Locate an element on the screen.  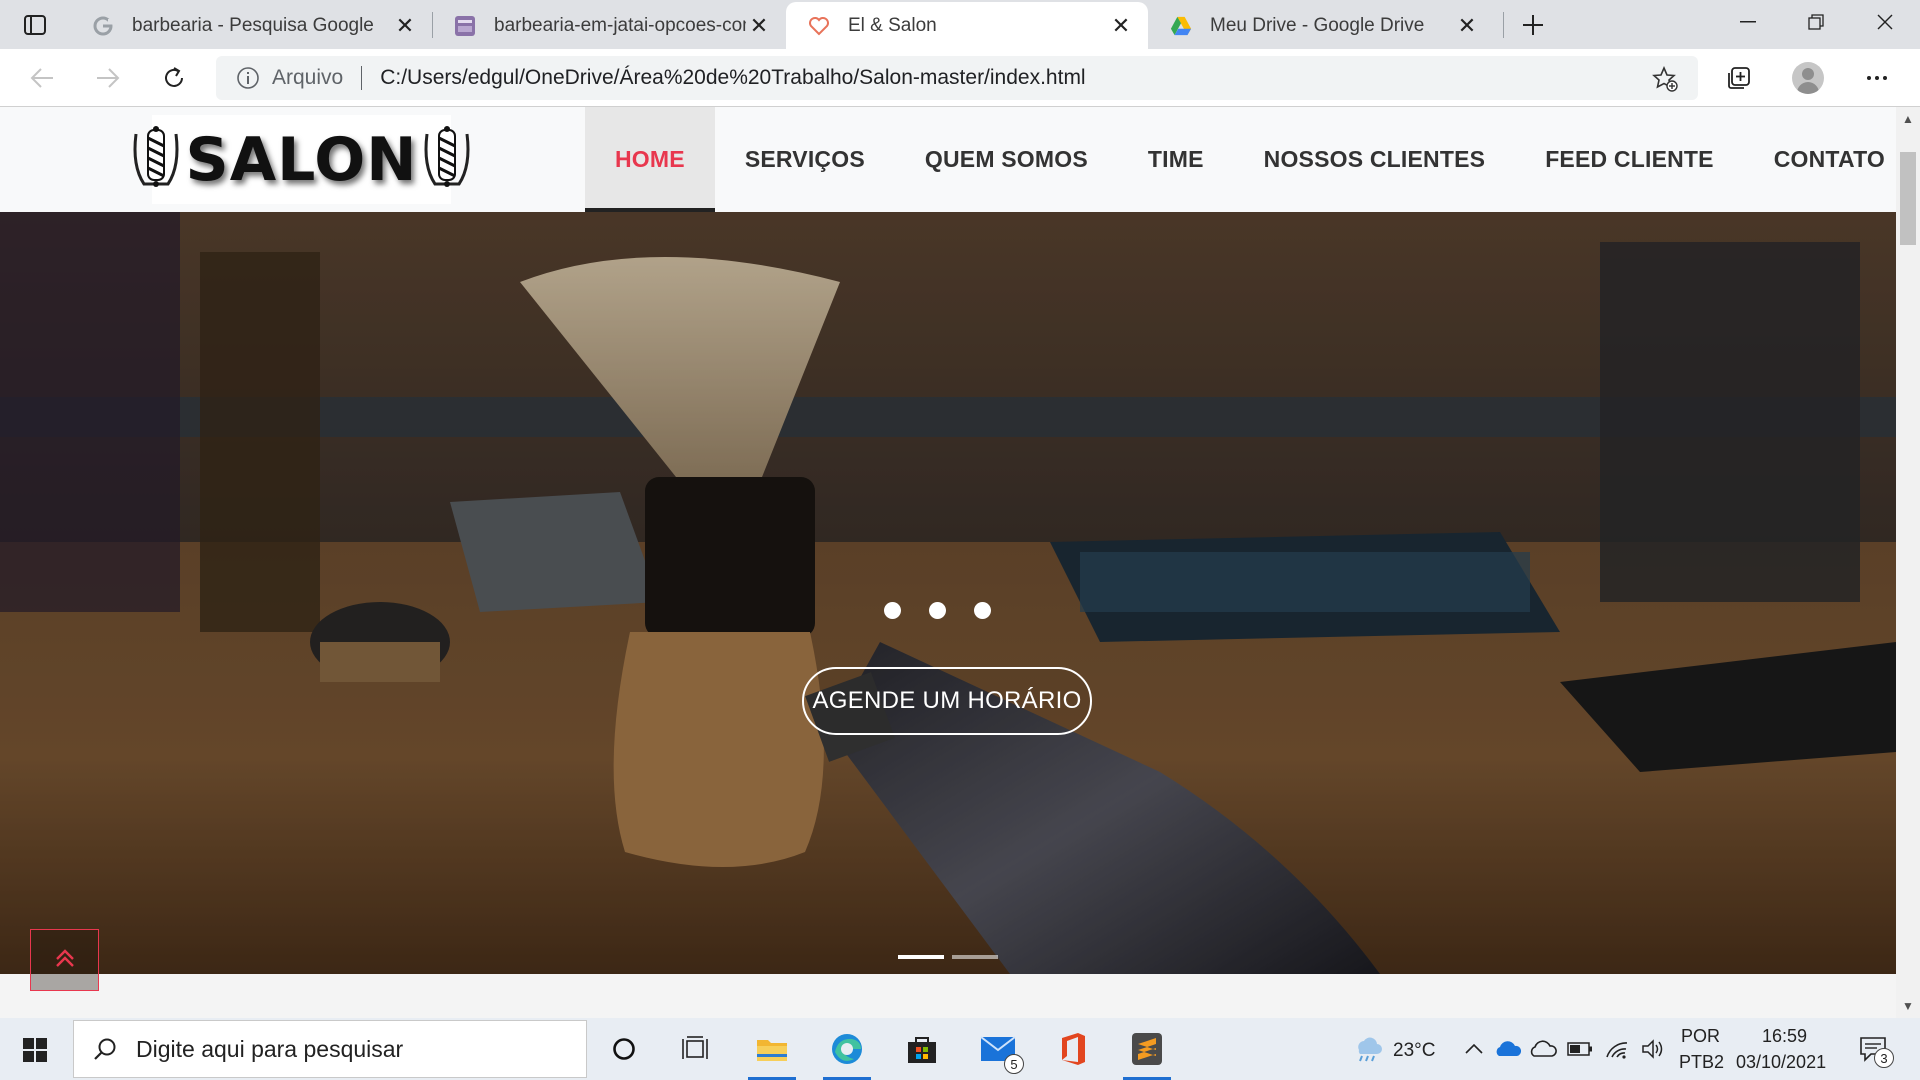
taskbar-search-box: Digite aqui para pesquisar is located at coordinates (330, 1049).